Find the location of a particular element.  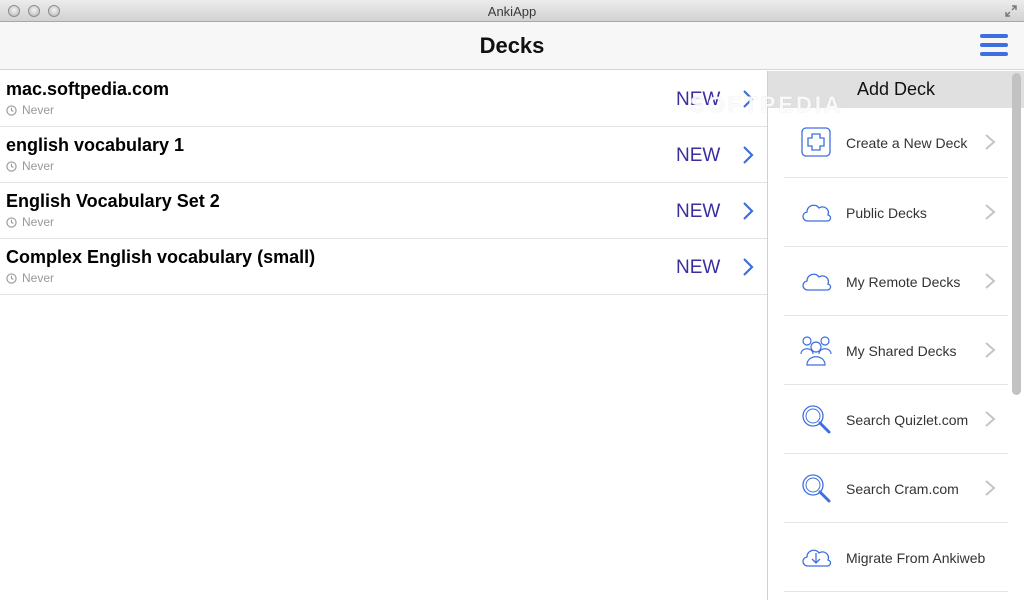

item-label: My Shared Decks is located at coordinates (901, 351).